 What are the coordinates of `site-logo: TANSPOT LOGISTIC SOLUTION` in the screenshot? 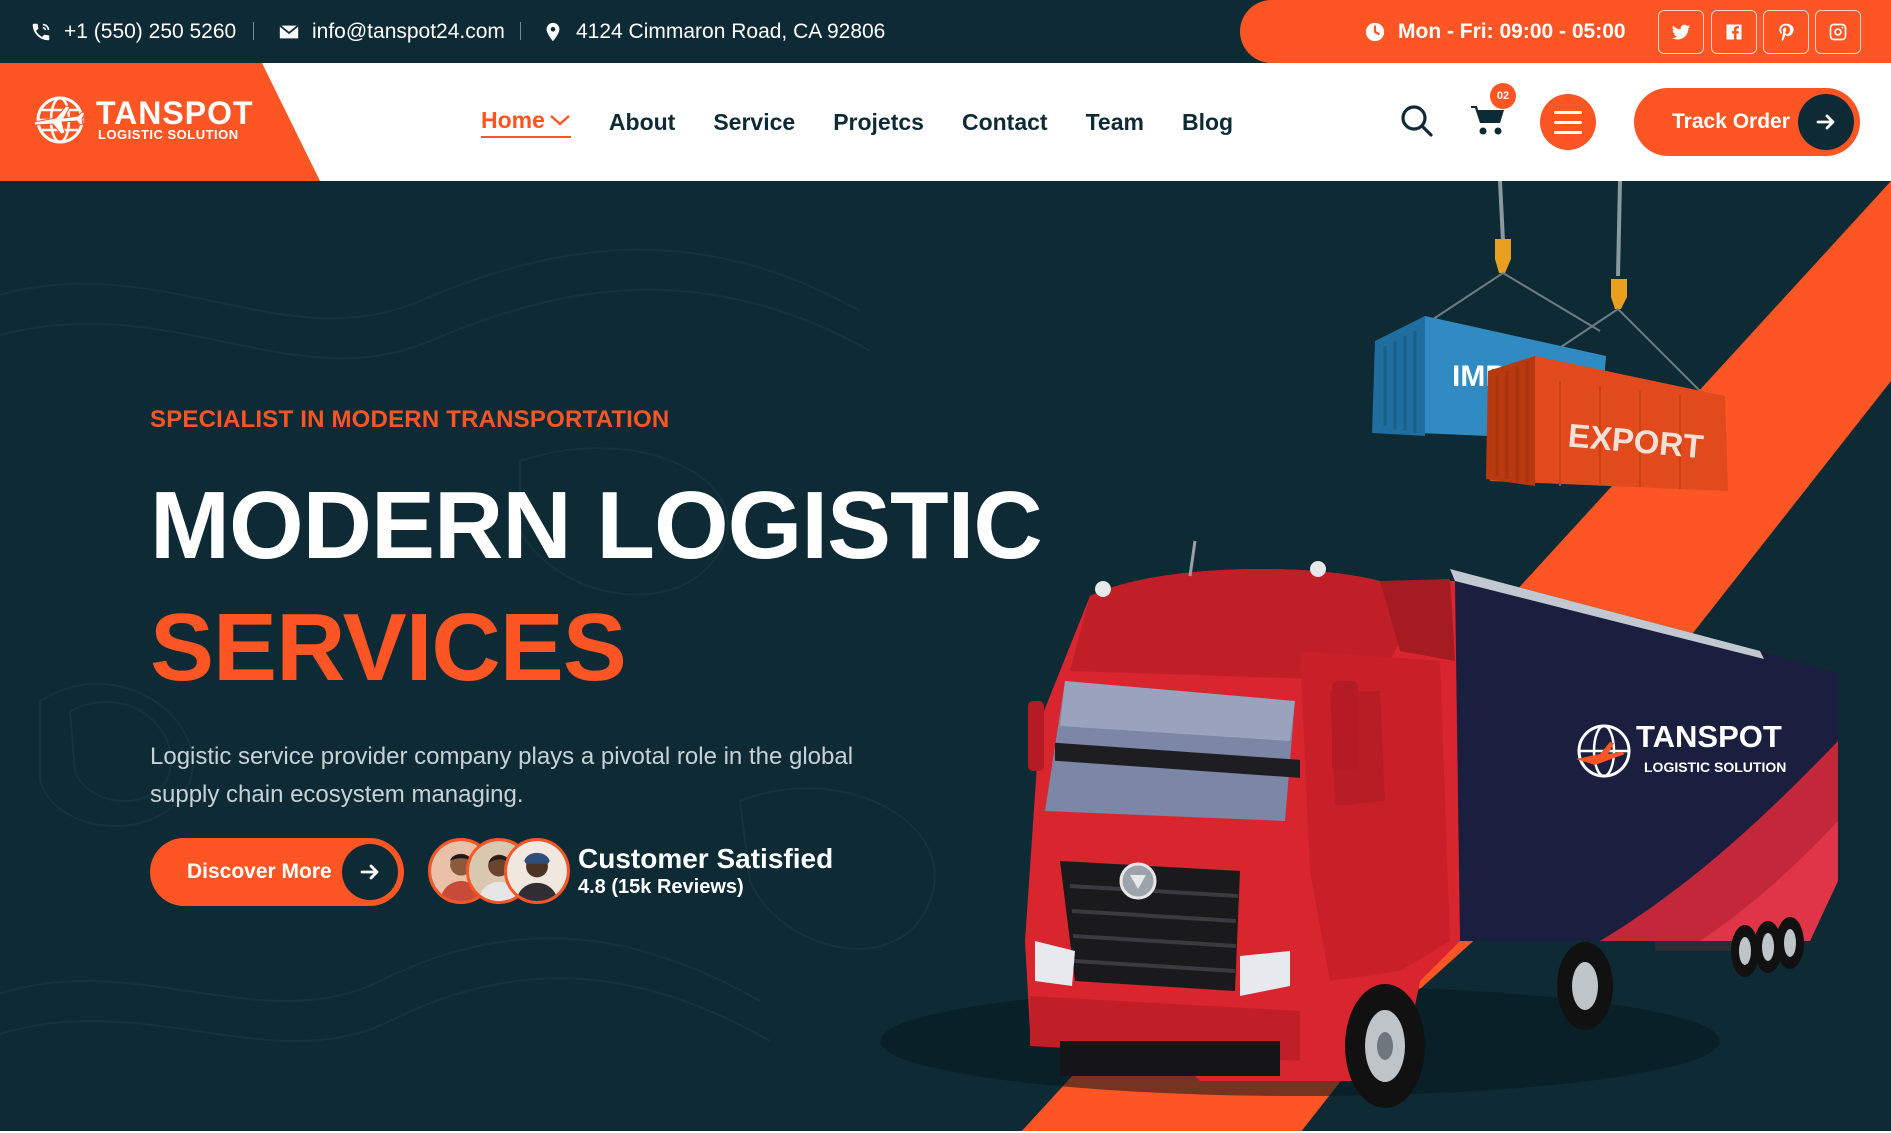 It's located at (143, 120).